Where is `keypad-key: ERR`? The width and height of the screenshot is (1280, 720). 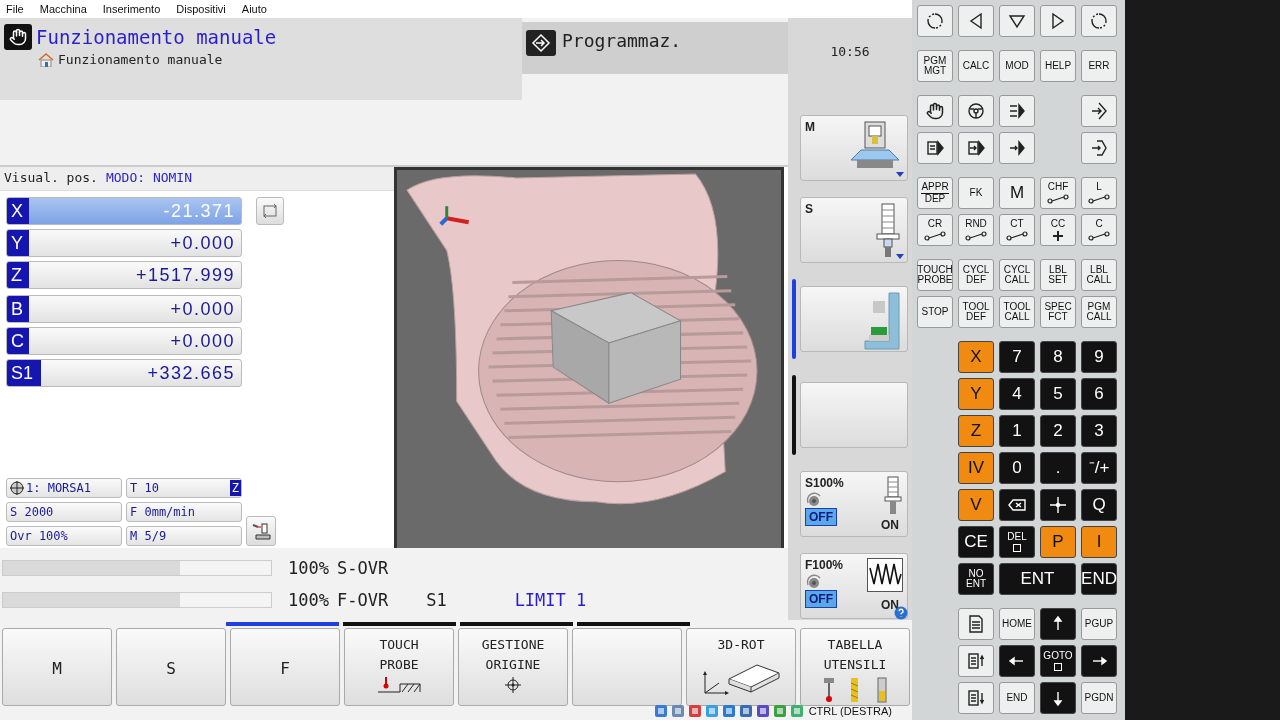
keypad-key: ERR is located at coordinates (1099, 66).